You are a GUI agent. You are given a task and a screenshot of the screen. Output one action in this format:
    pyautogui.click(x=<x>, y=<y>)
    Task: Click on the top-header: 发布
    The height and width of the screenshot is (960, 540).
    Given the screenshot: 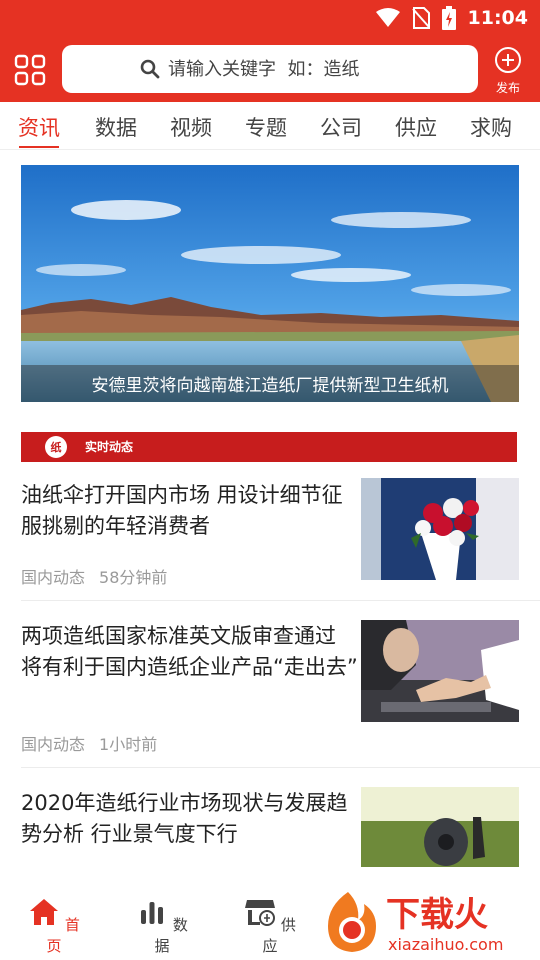 What is the action you would take?
    pyautogui.click(x=270, y=70)
    